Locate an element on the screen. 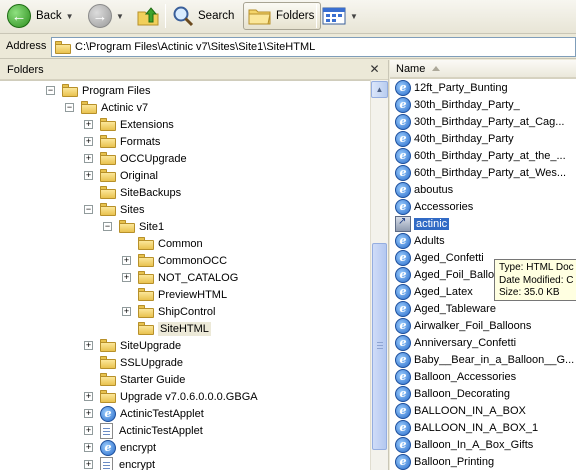  close-icon: ✕ is located at coordinates (374, 69).